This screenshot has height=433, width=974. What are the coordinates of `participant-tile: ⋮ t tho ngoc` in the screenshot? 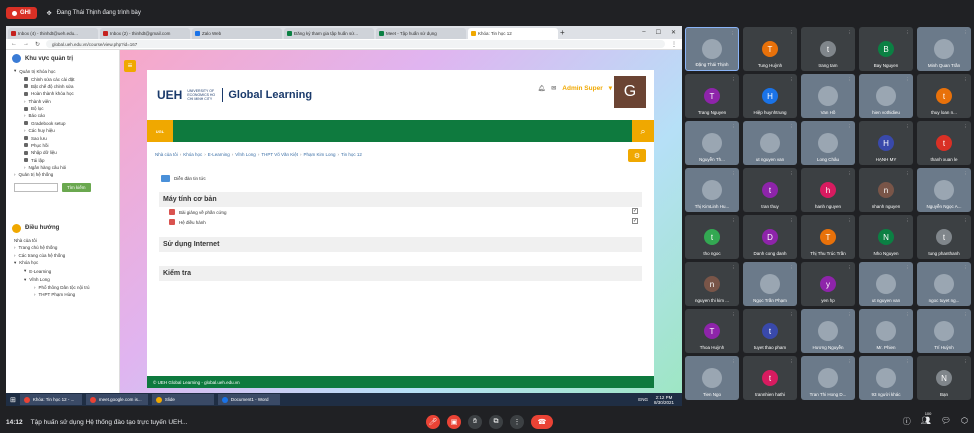 It's located at (712, 237).